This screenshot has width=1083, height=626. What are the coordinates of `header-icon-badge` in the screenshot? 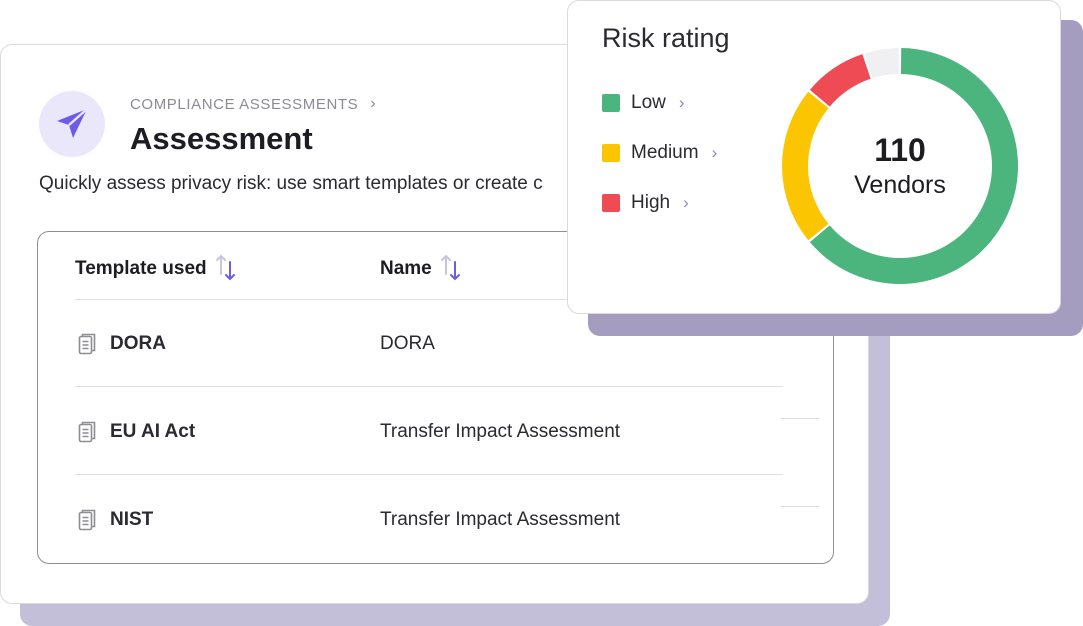 It's located at (72, 124).